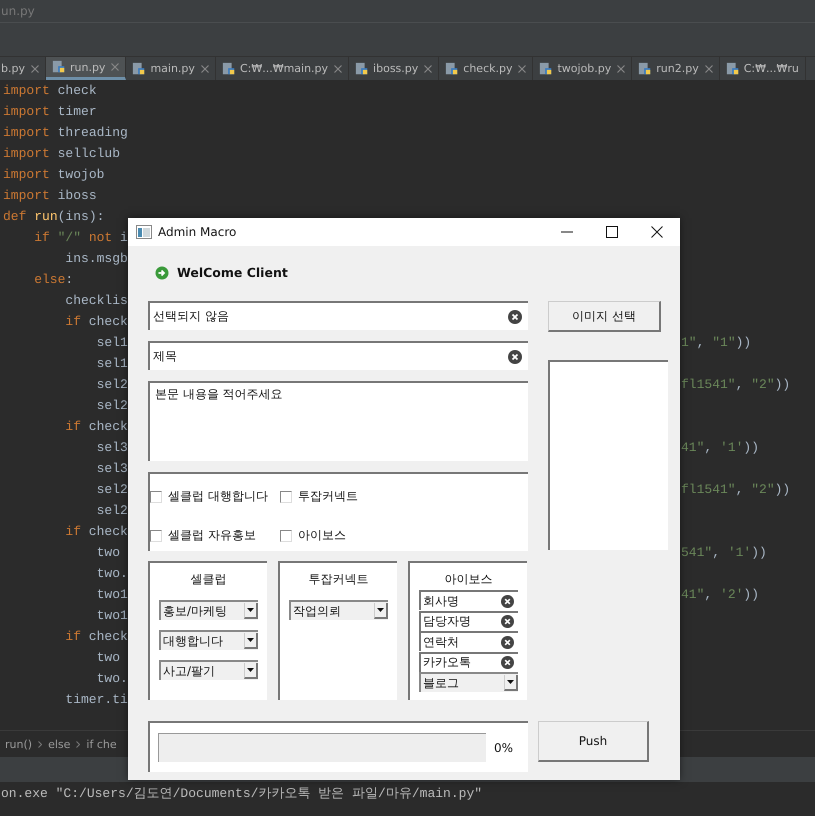 The width and height of the screenshot is (815, 816). I want to click on window-title: un.py, so click(18, 11).